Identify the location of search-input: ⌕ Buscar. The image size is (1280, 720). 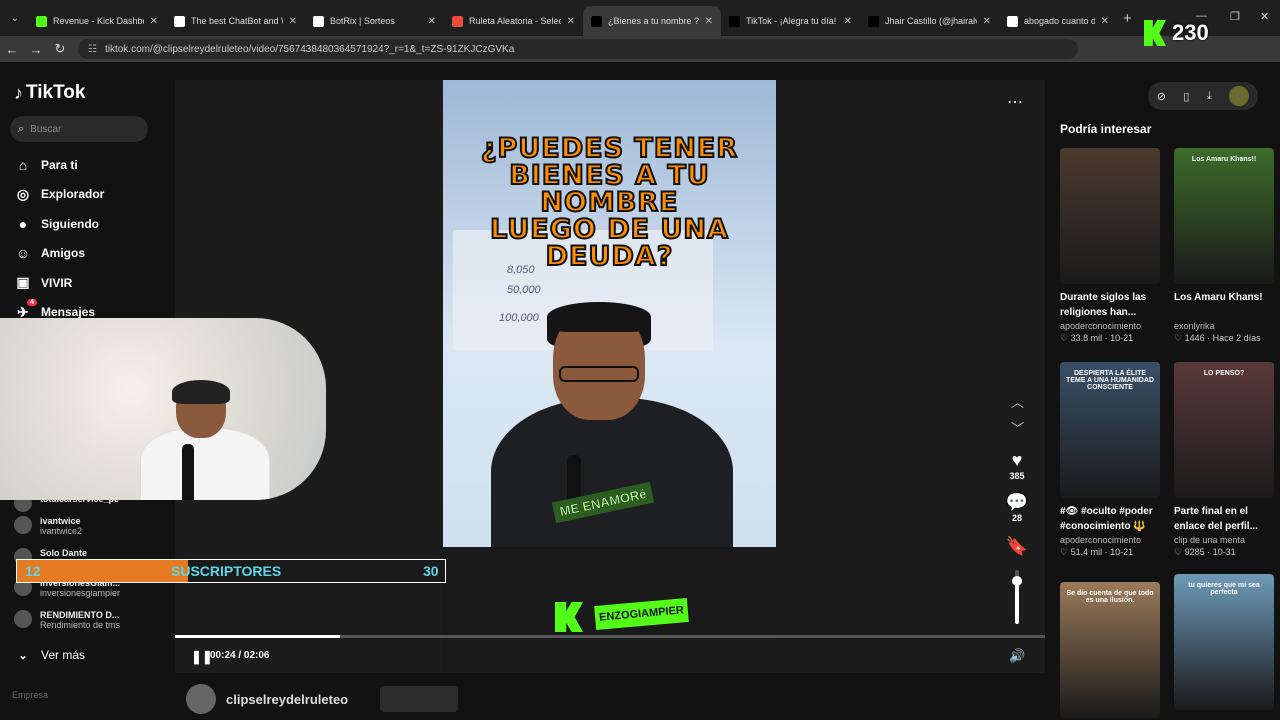
(79, 129).